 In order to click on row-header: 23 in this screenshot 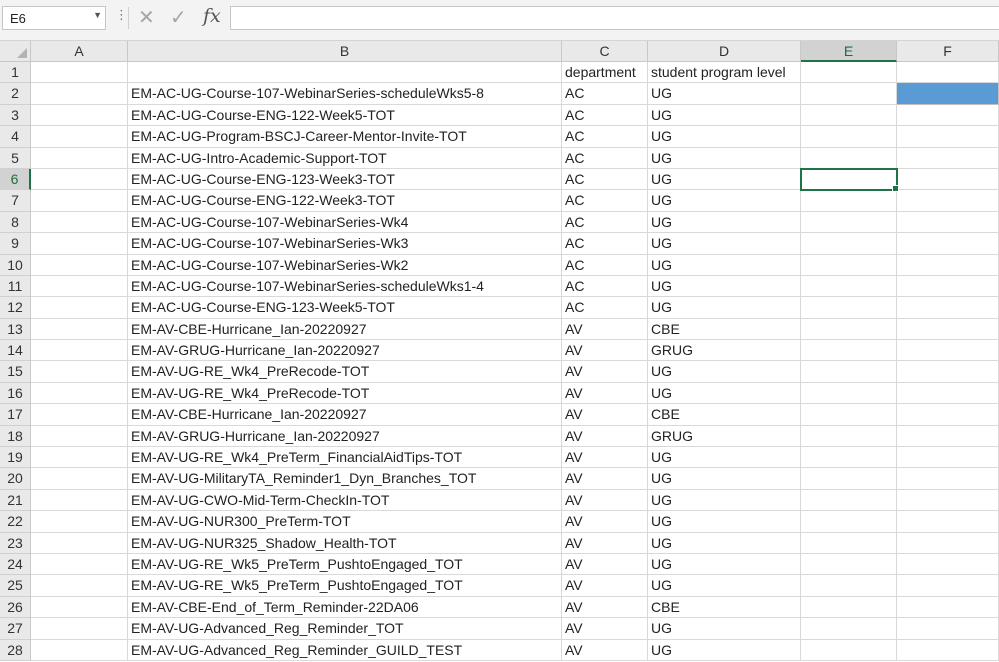, I will do `click(15, 543)`.